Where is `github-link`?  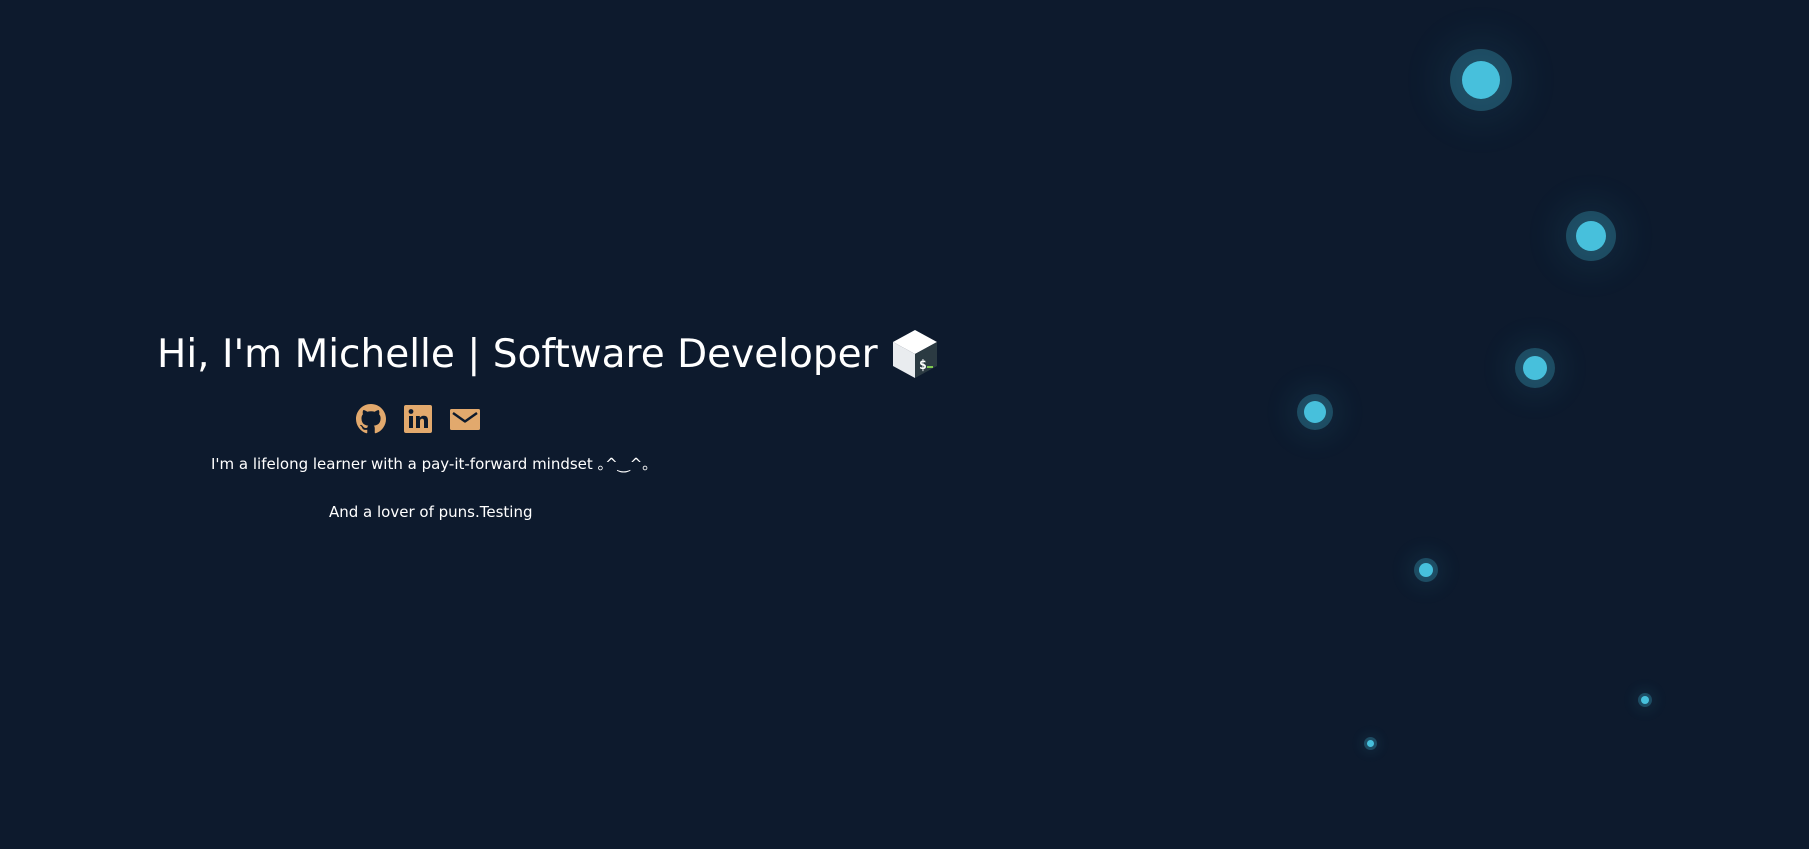
github-link is located at coordinates (371, 419).